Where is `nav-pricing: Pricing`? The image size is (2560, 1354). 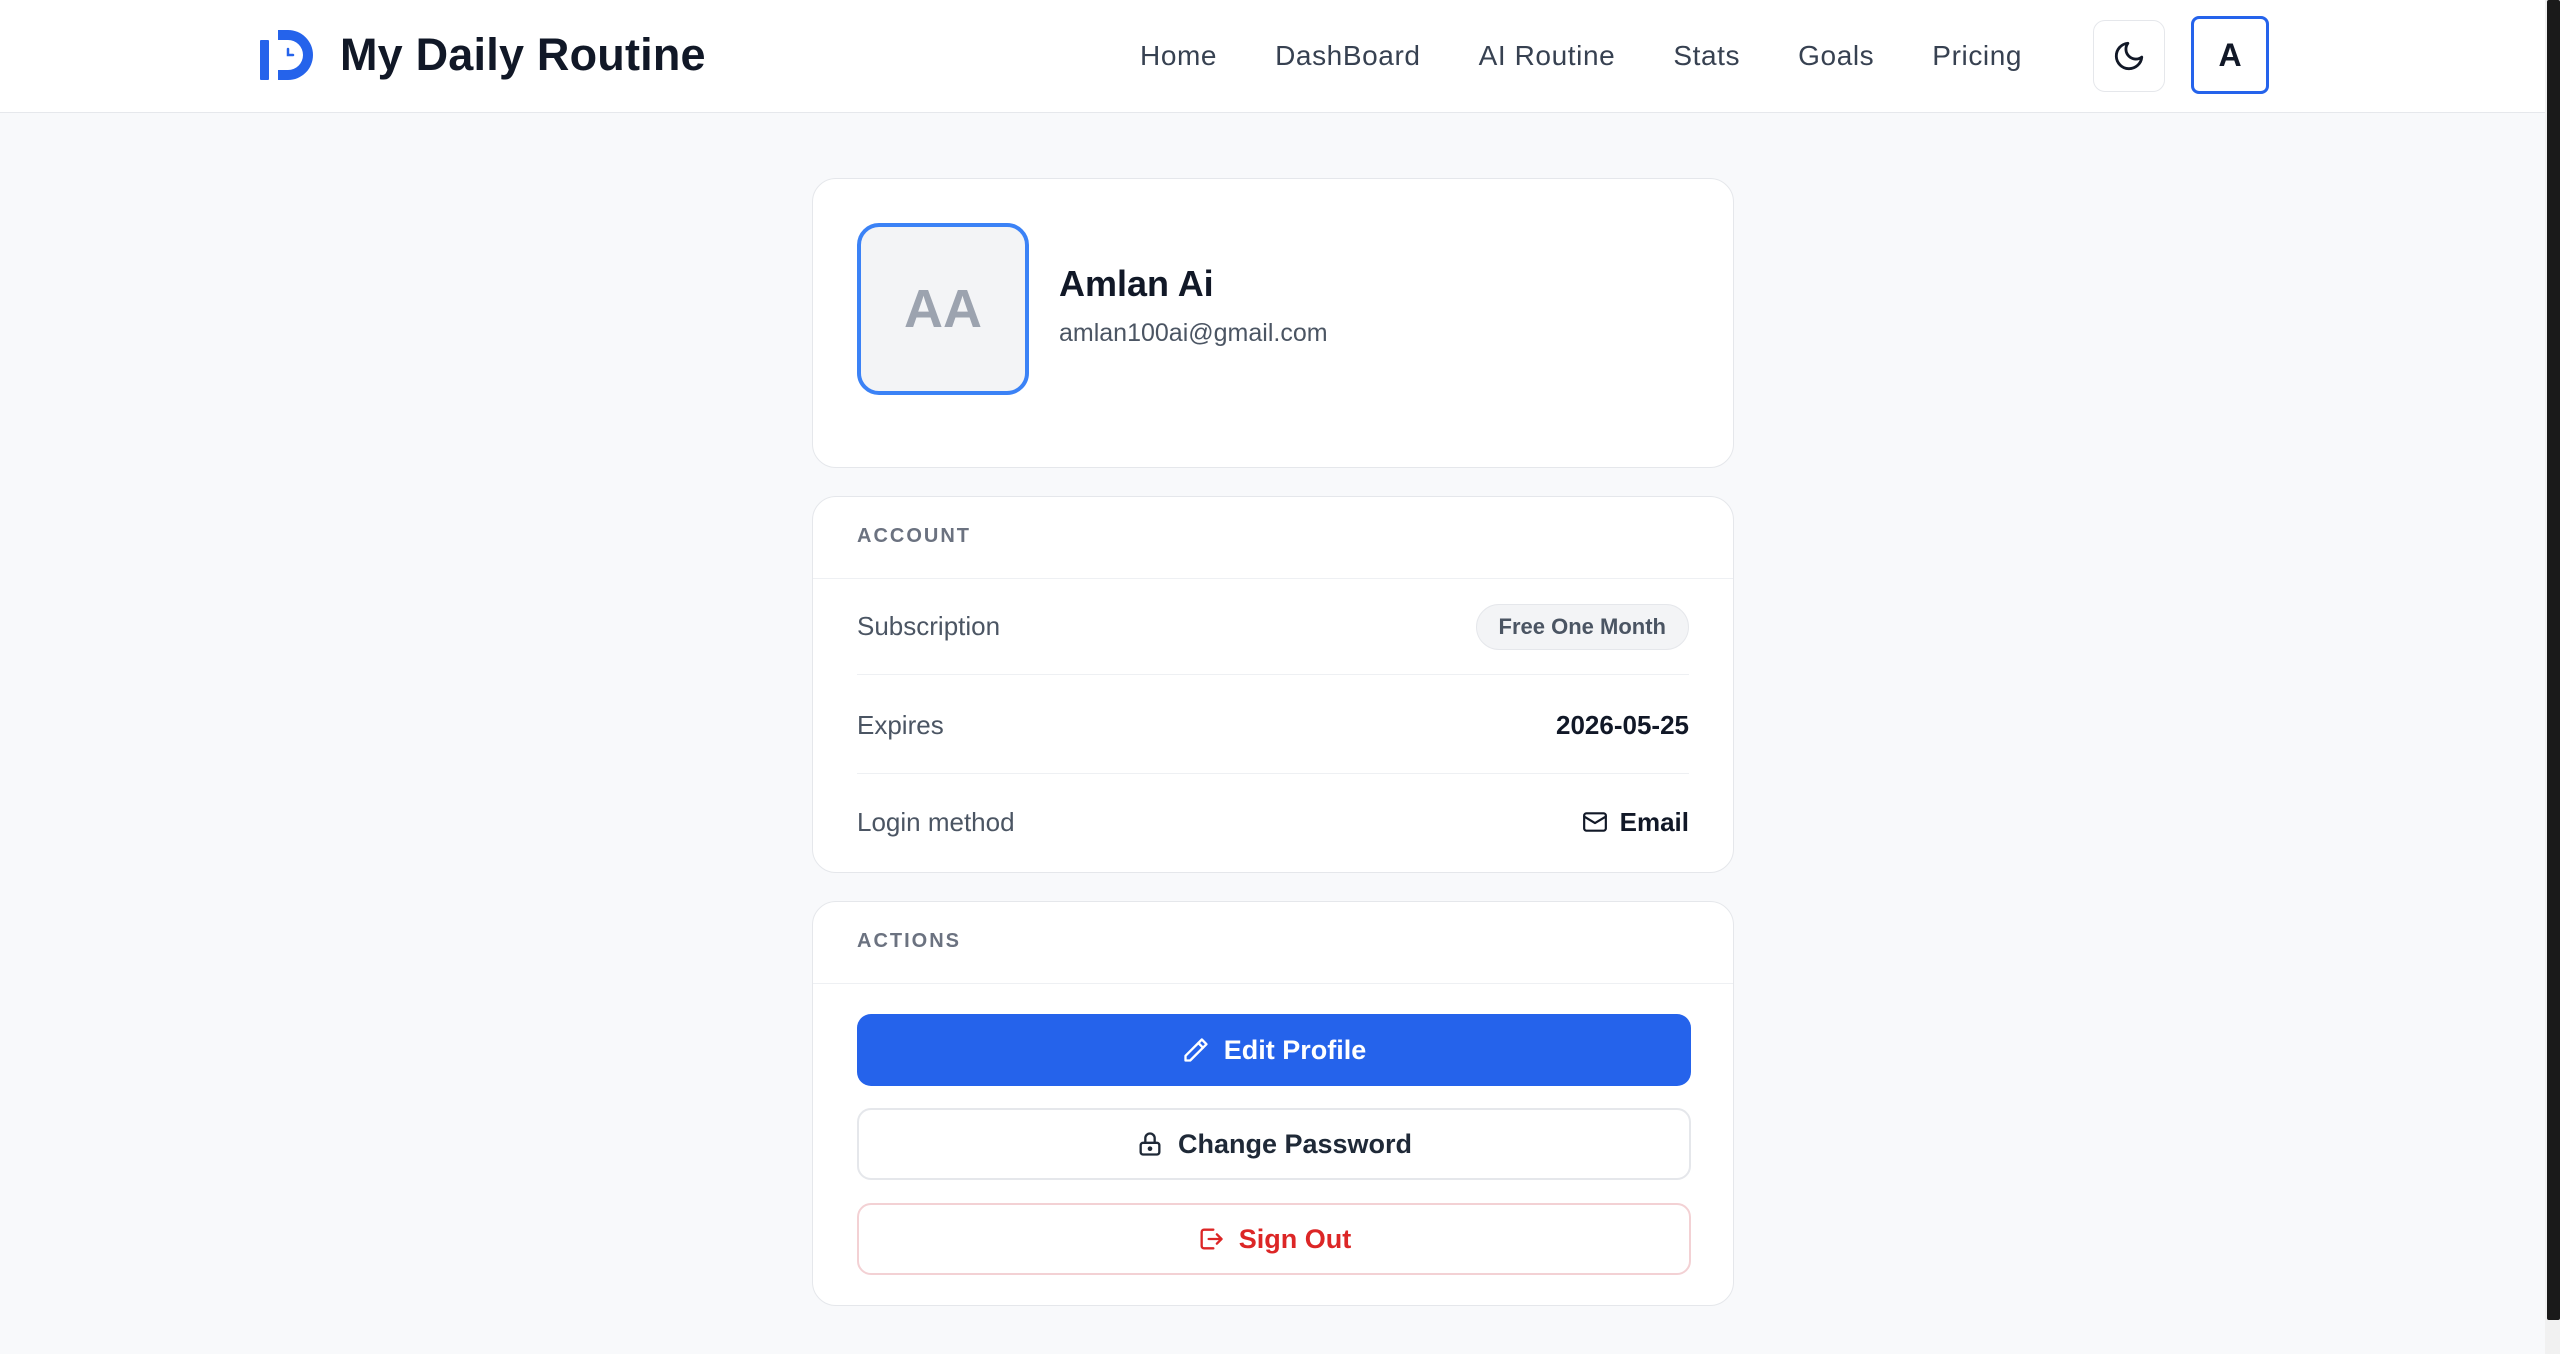 nav-pricing: Pricing is located at coordinates (1977, 56).